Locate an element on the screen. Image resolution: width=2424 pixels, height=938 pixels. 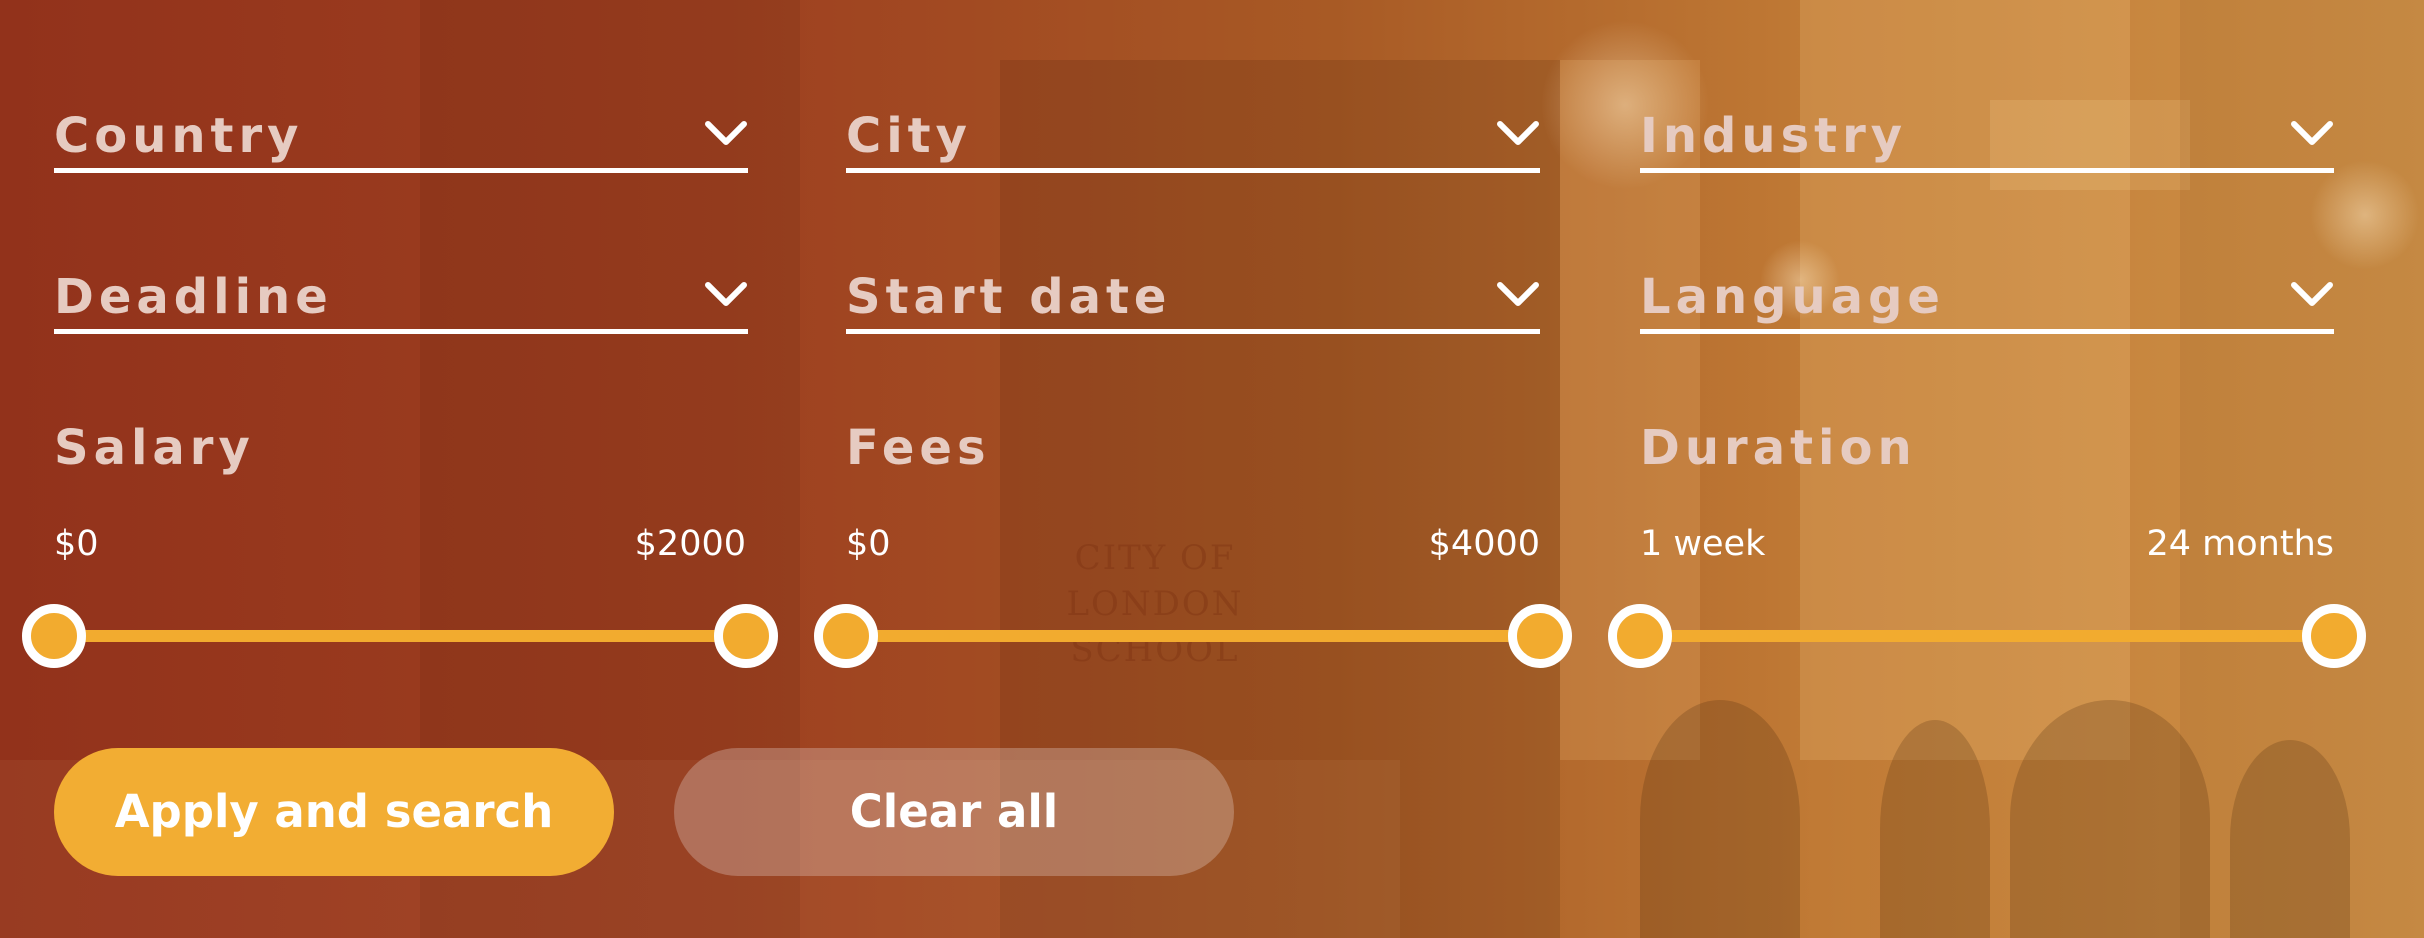
salary-range-track is located at coordinates (400, 636).